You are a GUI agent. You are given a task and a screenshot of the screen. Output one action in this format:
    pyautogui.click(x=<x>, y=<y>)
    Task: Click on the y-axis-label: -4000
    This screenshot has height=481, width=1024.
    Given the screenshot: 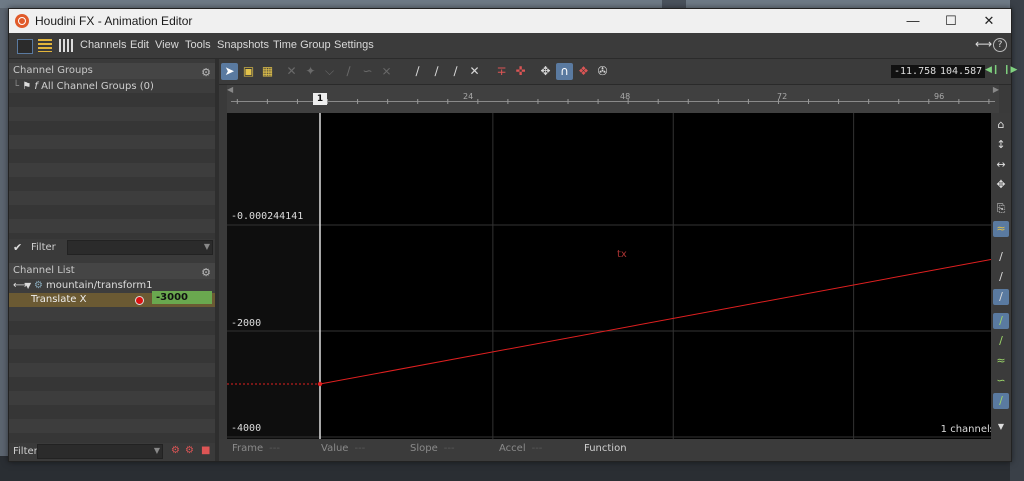 What is the action you would take?
    pyautogui.click(x=246, y=428)
    